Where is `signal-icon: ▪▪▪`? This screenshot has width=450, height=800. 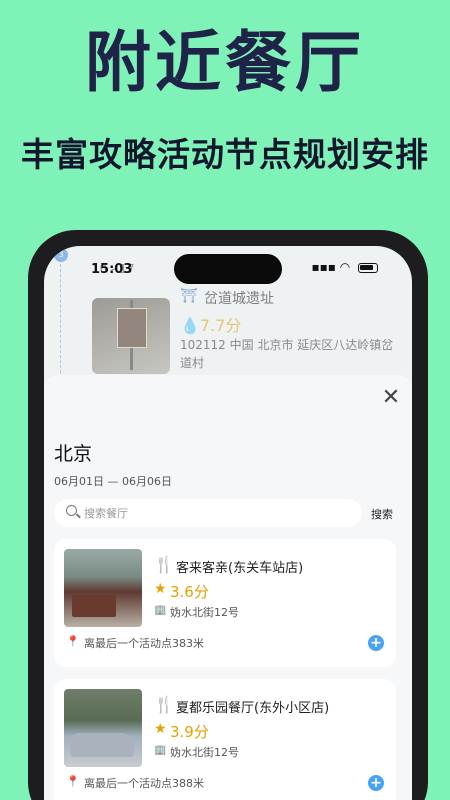 signal-icon: ▪▪▪ is located at coordinates (323, 267).